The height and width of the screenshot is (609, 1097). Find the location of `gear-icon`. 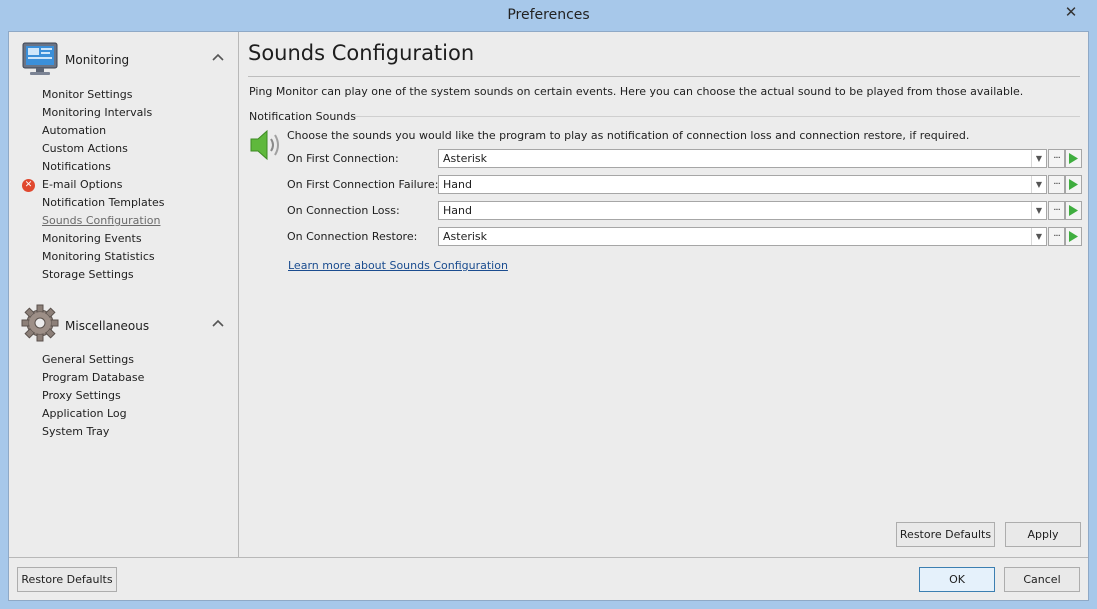

gear-icon is located at coordinates (40, 323).